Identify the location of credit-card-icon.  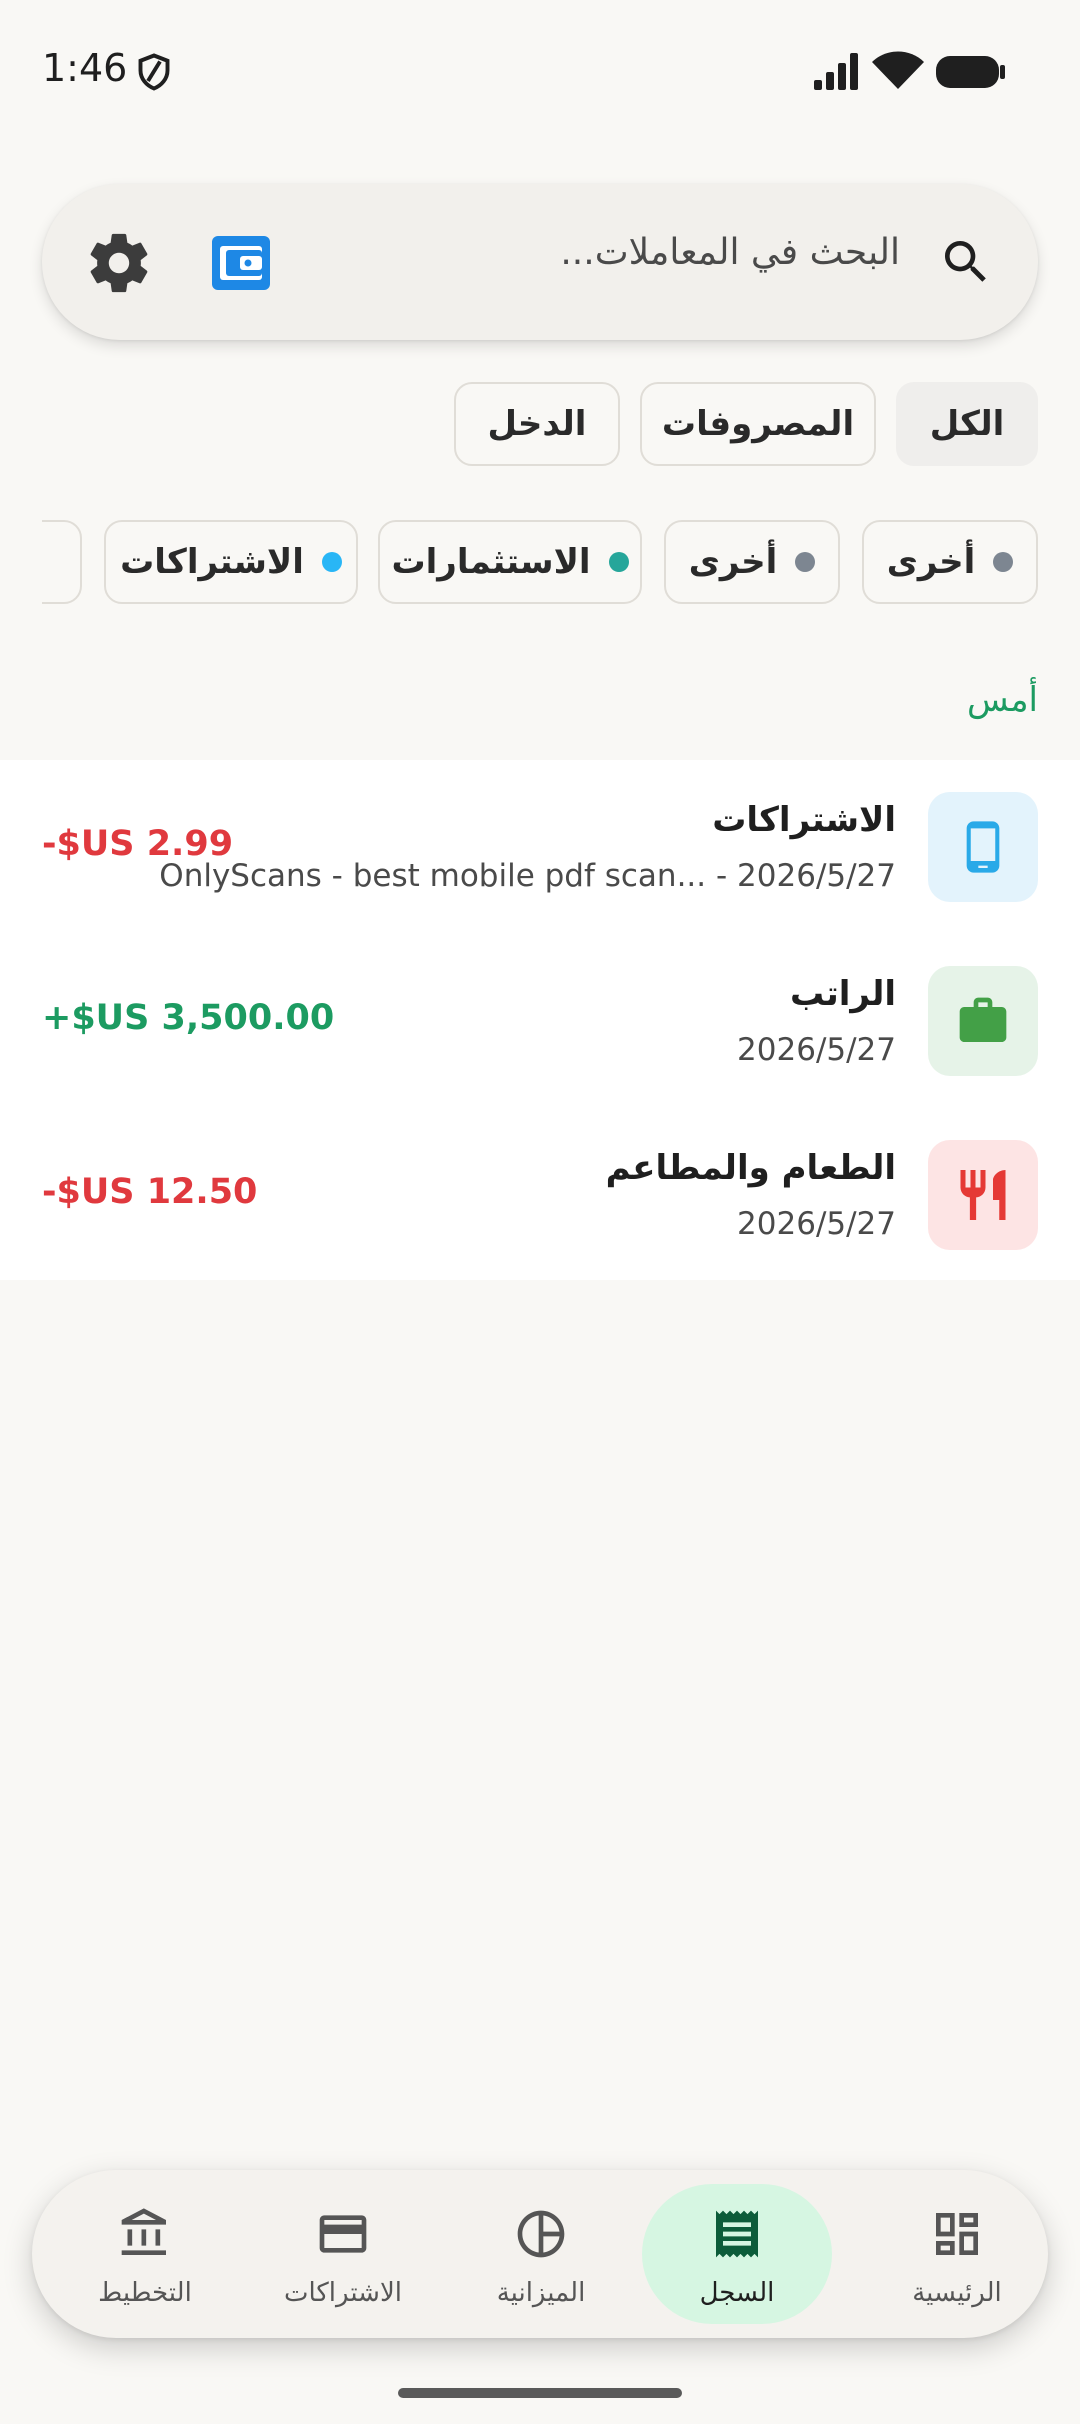
(343, 2234).